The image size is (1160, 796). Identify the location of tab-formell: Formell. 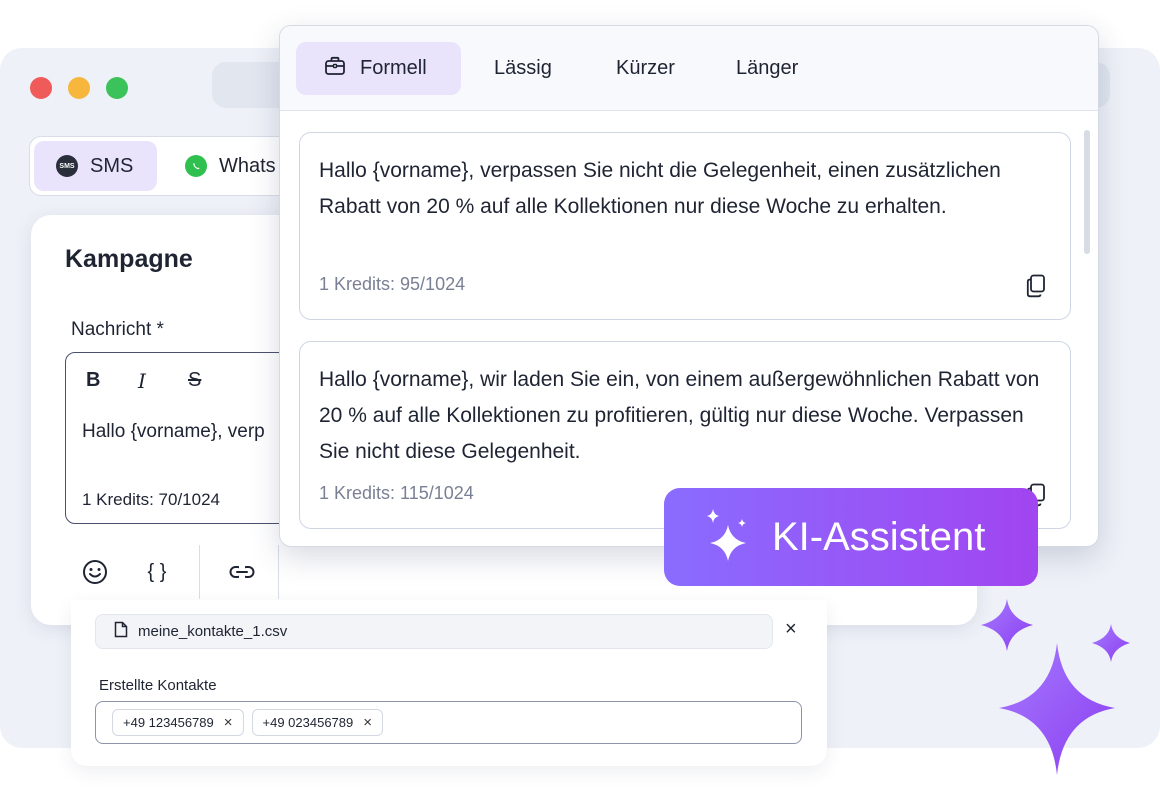
(378, 68).